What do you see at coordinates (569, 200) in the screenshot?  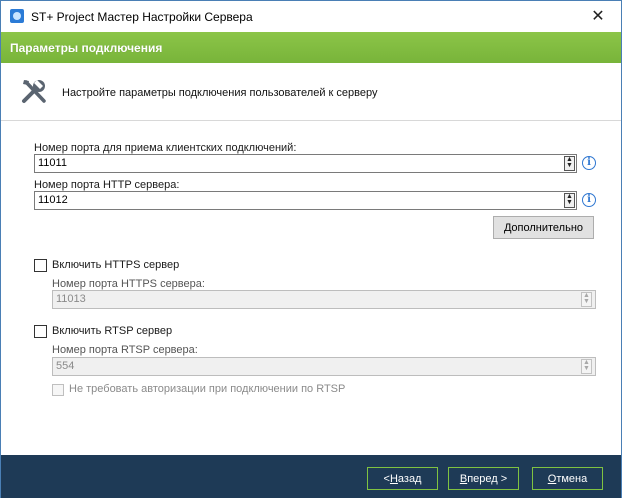 I see `http-port-stepper: ▲ ▼` at bounding box center [569, 200].